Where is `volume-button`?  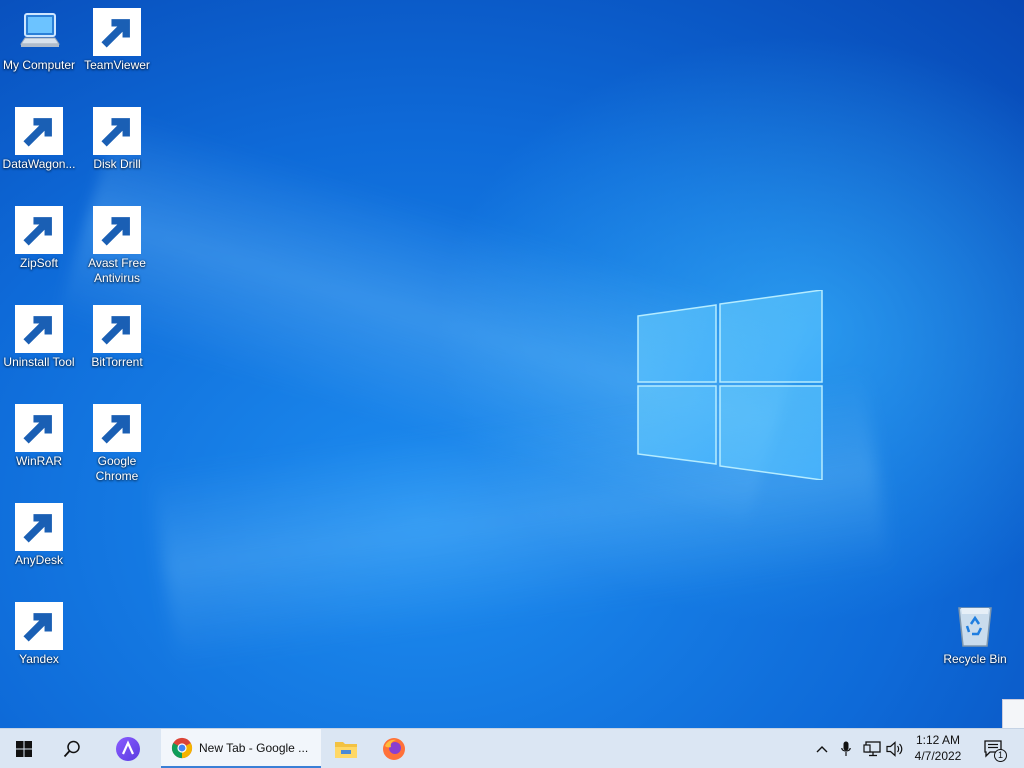
volume-button is located at coordinates (895, 748).